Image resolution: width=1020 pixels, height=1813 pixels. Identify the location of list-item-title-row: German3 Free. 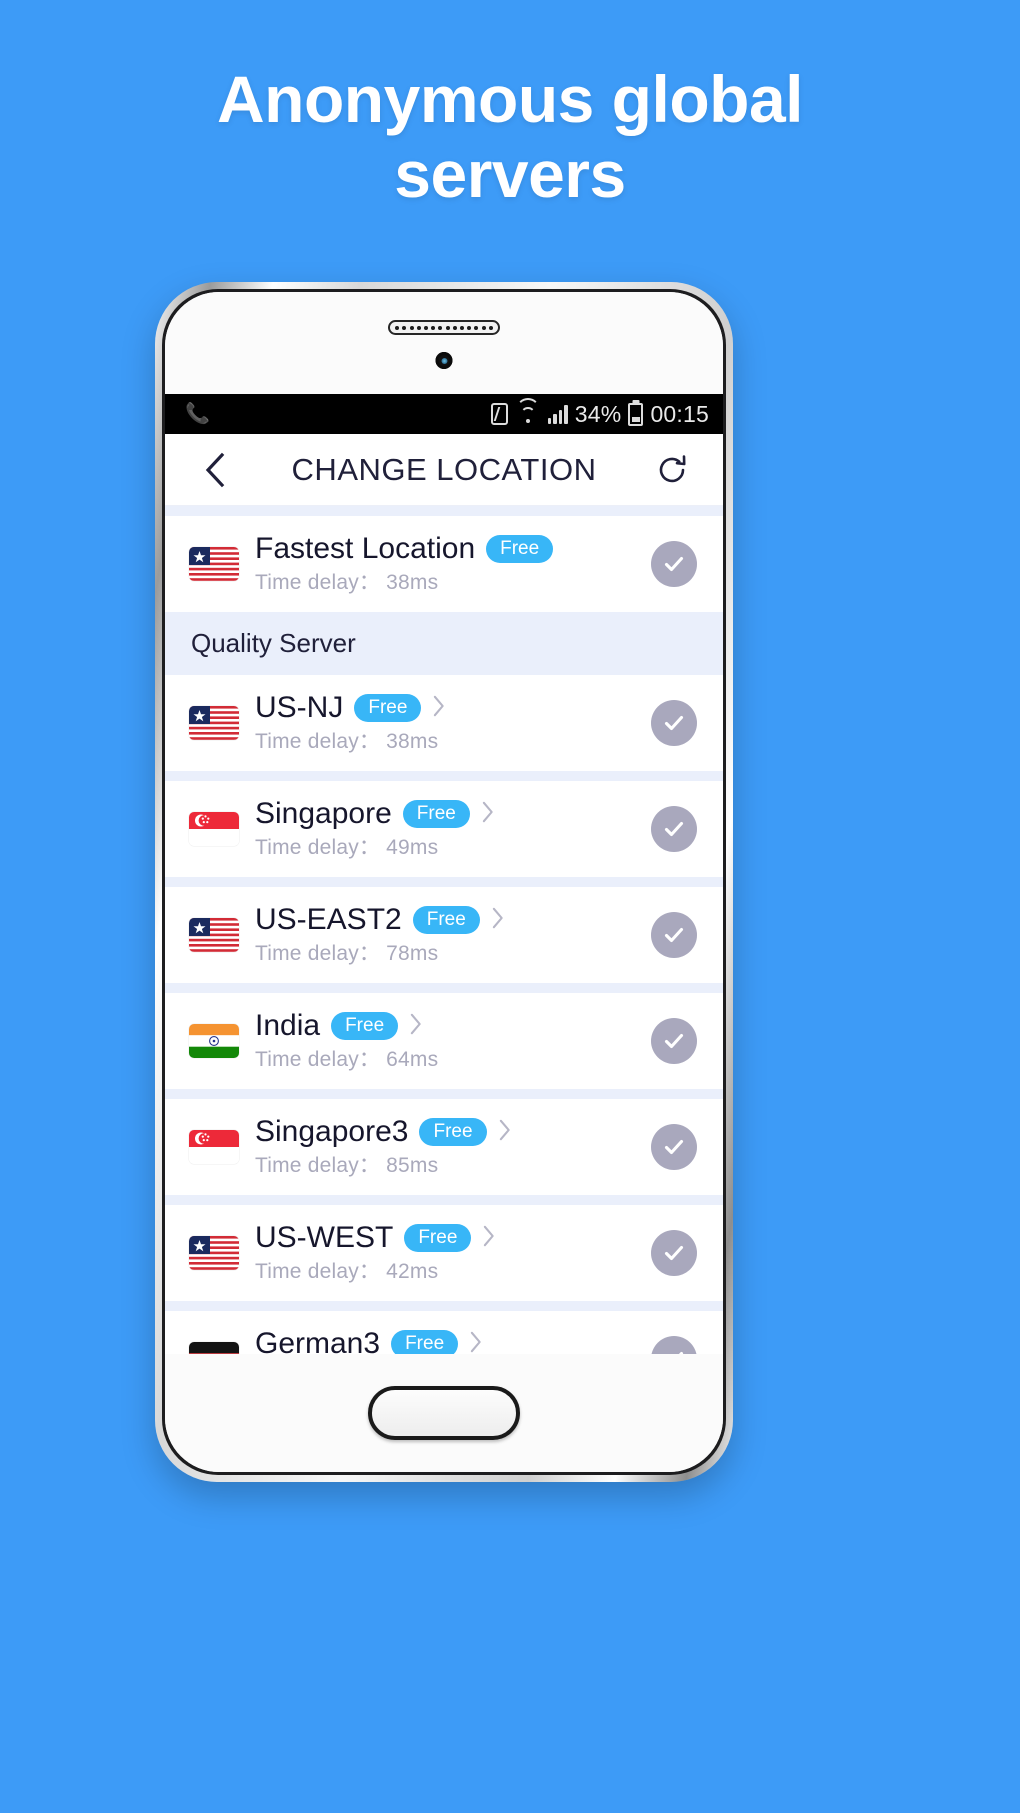
(447, 1340).